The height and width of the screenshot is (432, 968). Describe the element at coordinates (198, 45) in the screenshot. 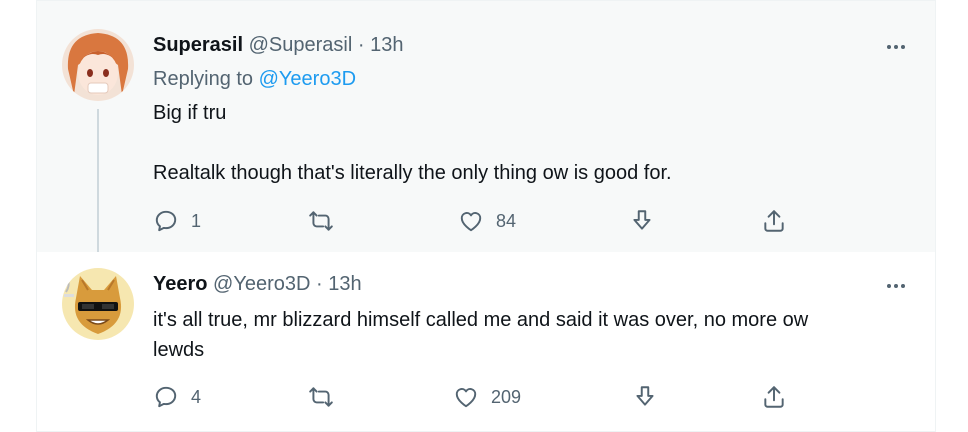

I see `display-name: Superasil` at that location.